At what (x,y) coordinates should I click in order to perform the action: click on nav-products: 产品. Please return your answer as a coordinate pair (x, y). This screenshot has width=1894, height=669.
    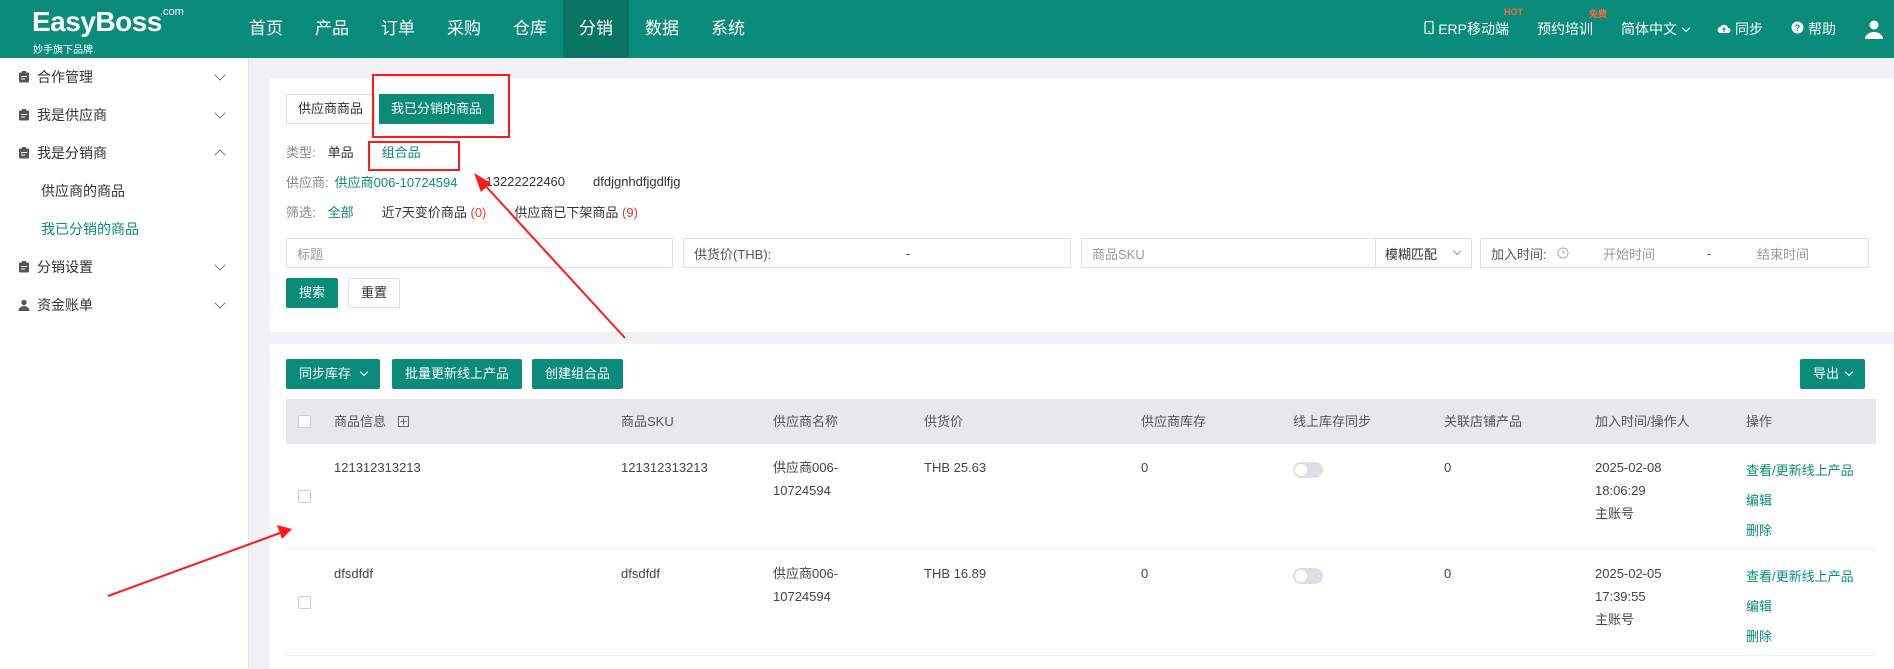
    Looking at the image, I should click on (332, 29).